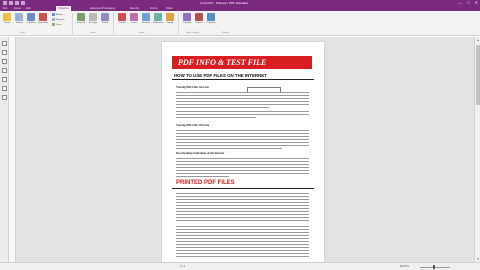  Describe the element at coordinates (81, 22) in the screenshot. I see `form-fill-button: Form Fill` at that location.